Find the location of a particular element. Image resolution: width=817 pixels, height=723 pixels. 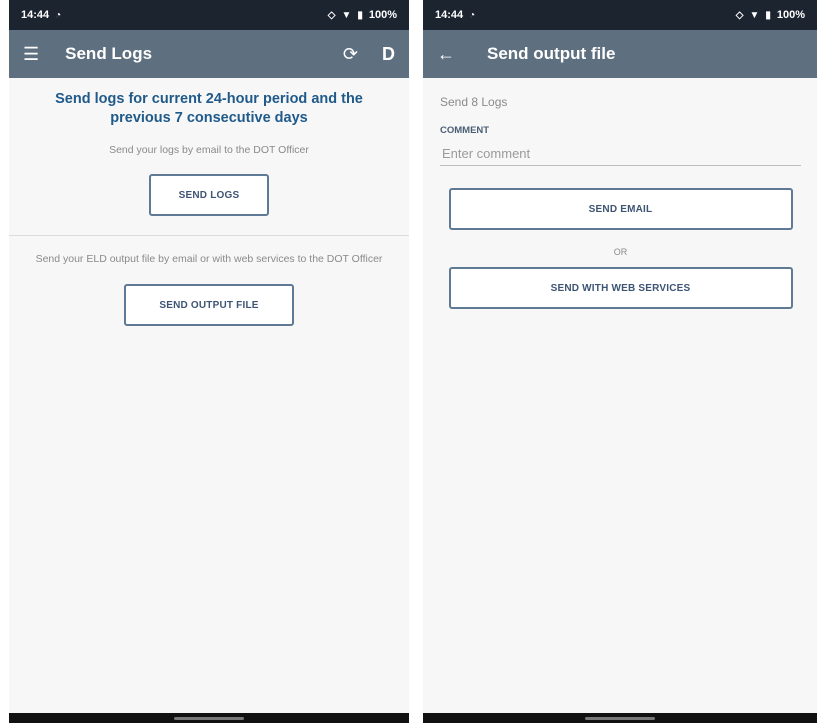

menu-icon: ☰ is located at coordinates (31, 54).